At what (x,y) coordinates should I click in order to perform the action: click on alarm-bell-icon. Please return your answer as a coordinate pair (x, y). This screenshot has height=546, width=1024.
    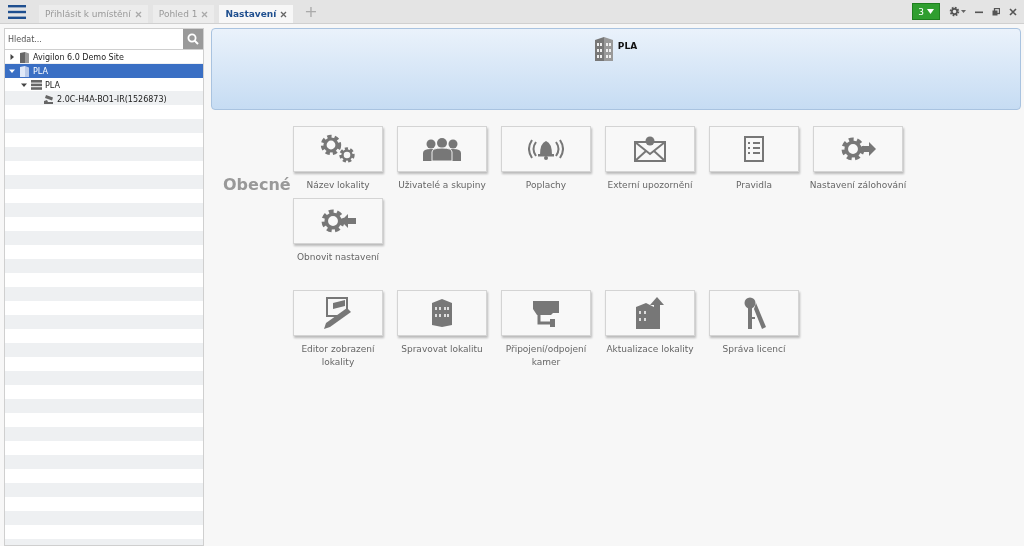
    Looking at the image, I should click on (546, 149).